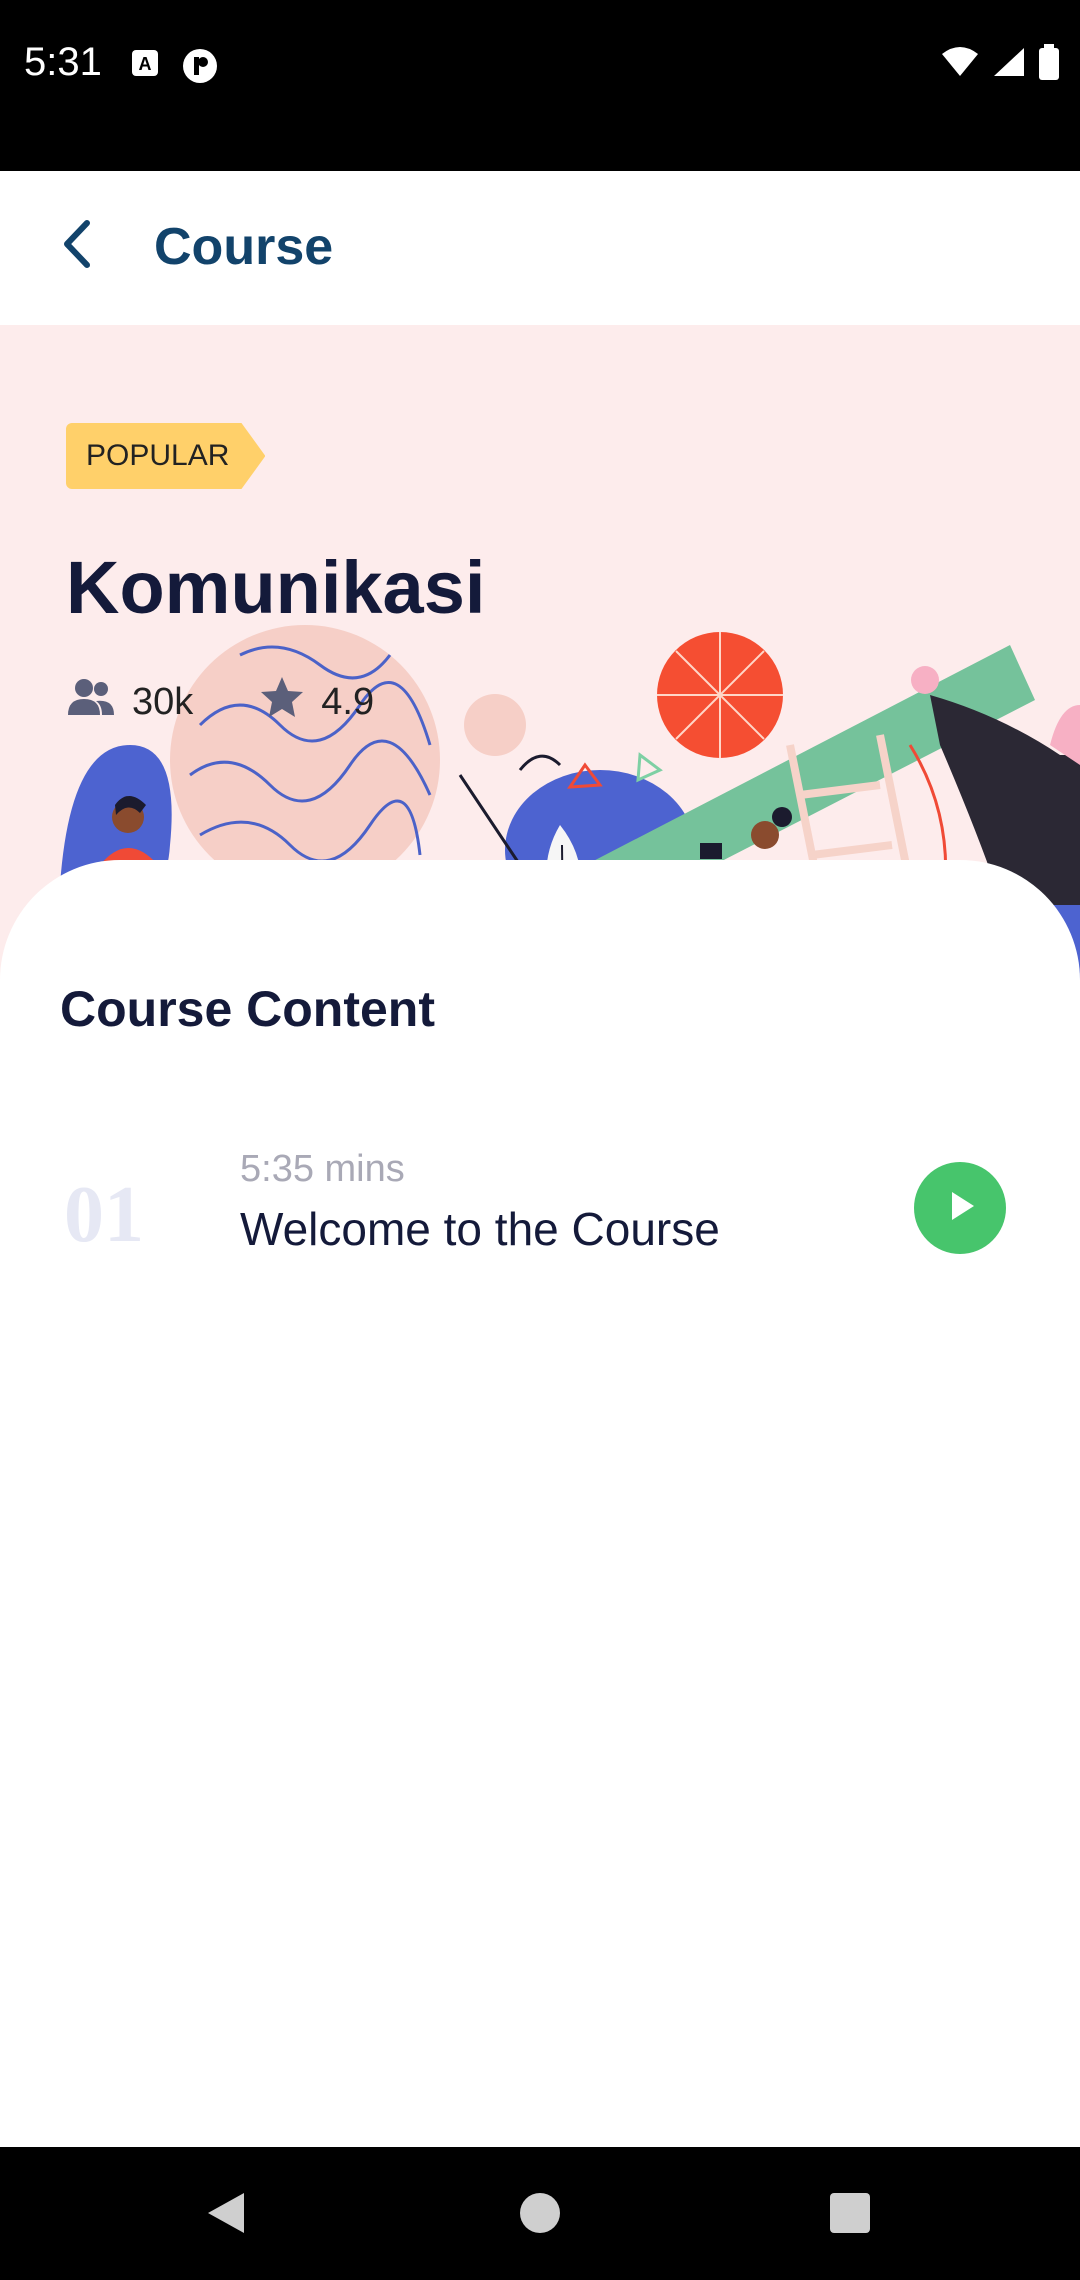 The width and height of the screenshot is (1080, 2280). Describe the element at coordinates (480, 1229) in the screenshot. I see `lesson-title: Welcome to the Course` at that location.